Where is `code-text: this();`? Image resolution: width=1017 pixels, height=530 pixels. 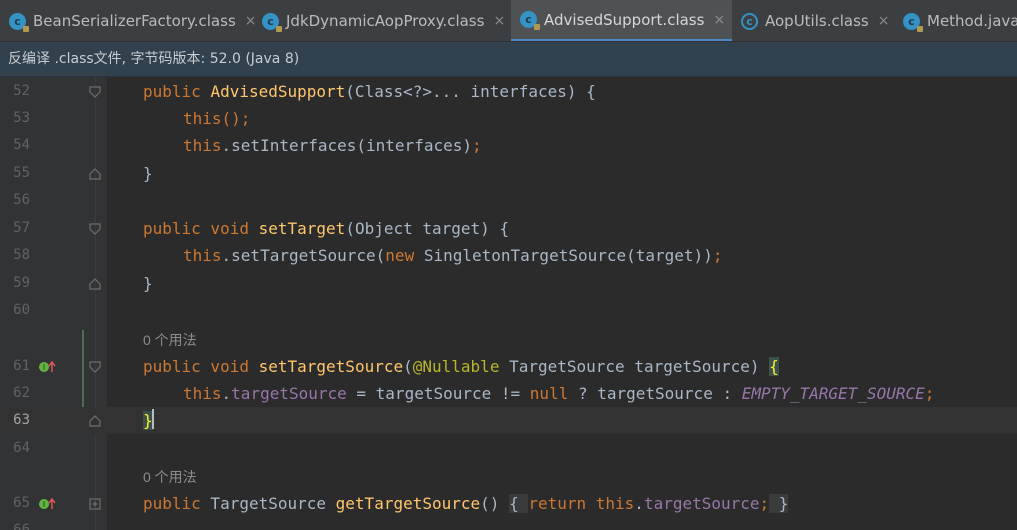 code-text: this(); is located at coordinates (217, 118).